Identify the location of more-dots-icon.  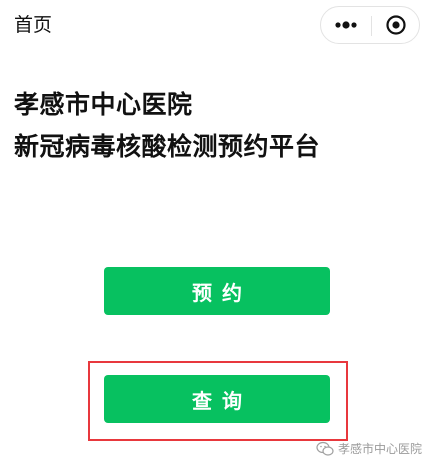
(346, 25).